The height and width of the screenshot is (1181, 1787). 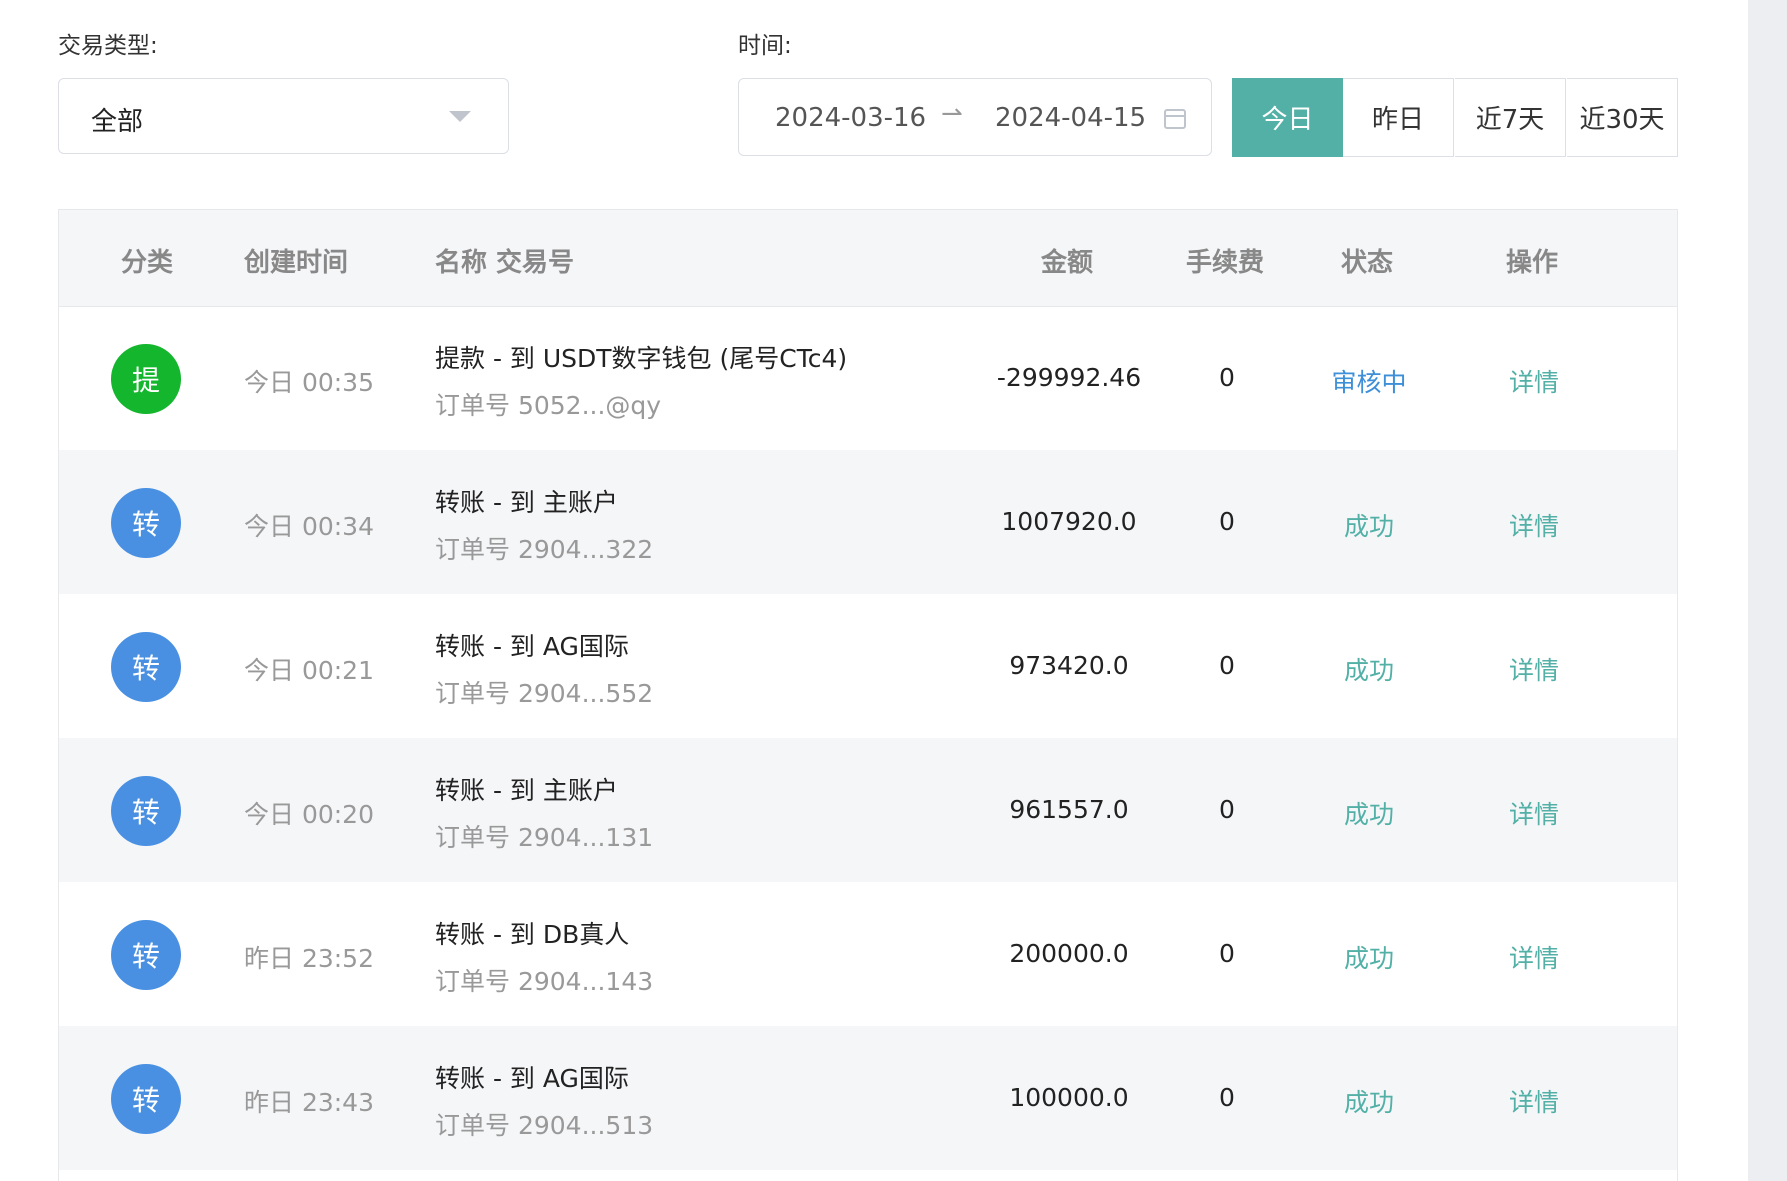 What do you see at coordinates (1069, 377) in the screenshot?
I see `amount: -299992.46` at bounding box center [1069, 377].